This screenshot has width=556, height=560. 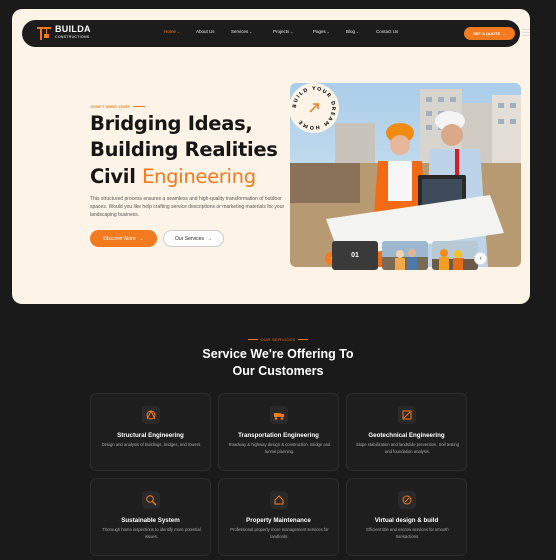 I want to click on slide-thumb-active: 01, so click(x=355, y=255).